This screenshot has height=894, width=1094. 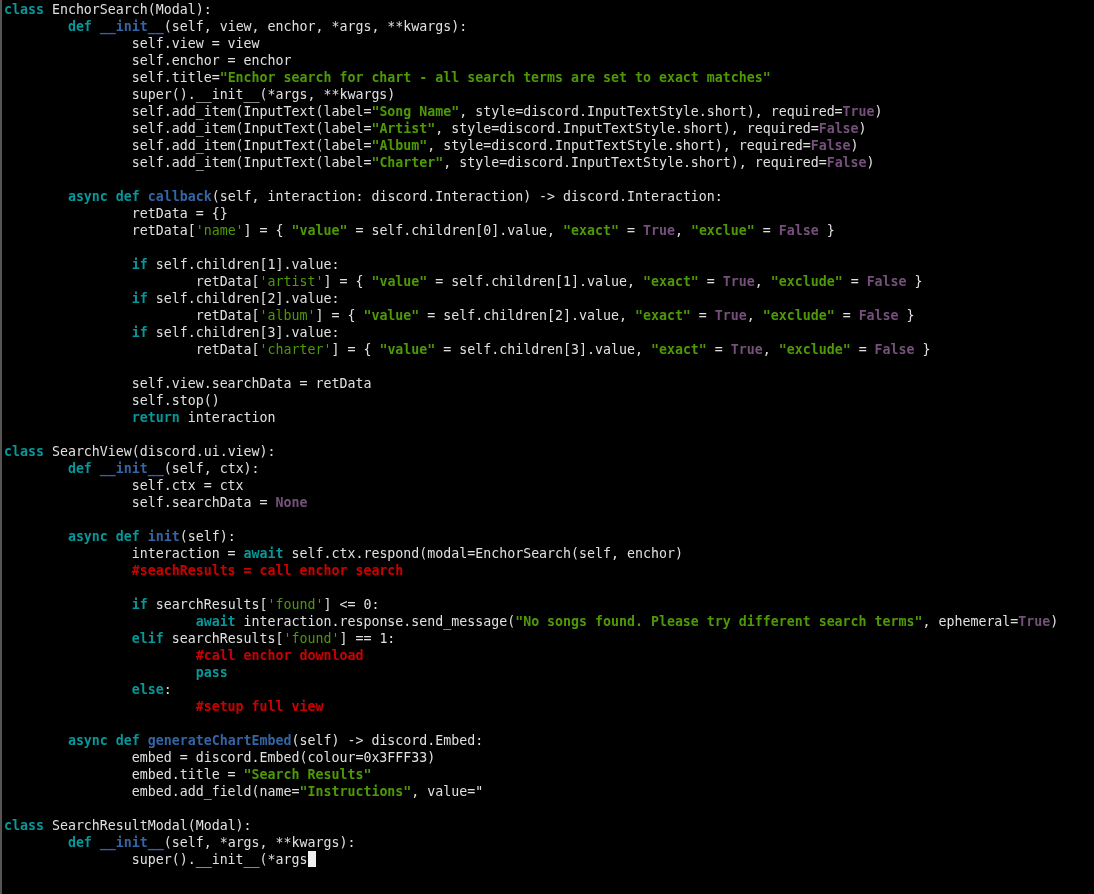 I want to click on code-line: embed.title = "Search Results", so click(x=251, y=774).